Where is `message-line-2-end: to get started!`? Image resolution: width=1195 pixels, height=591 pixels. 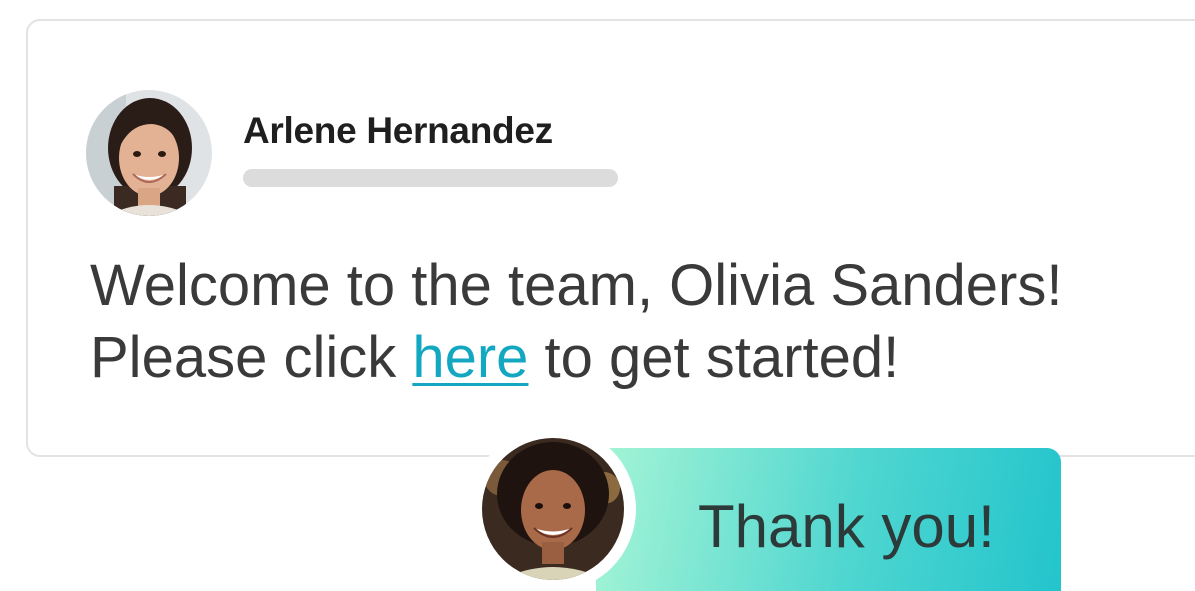 message-line-2-end: to get started! is located at coordinates (714, 357).